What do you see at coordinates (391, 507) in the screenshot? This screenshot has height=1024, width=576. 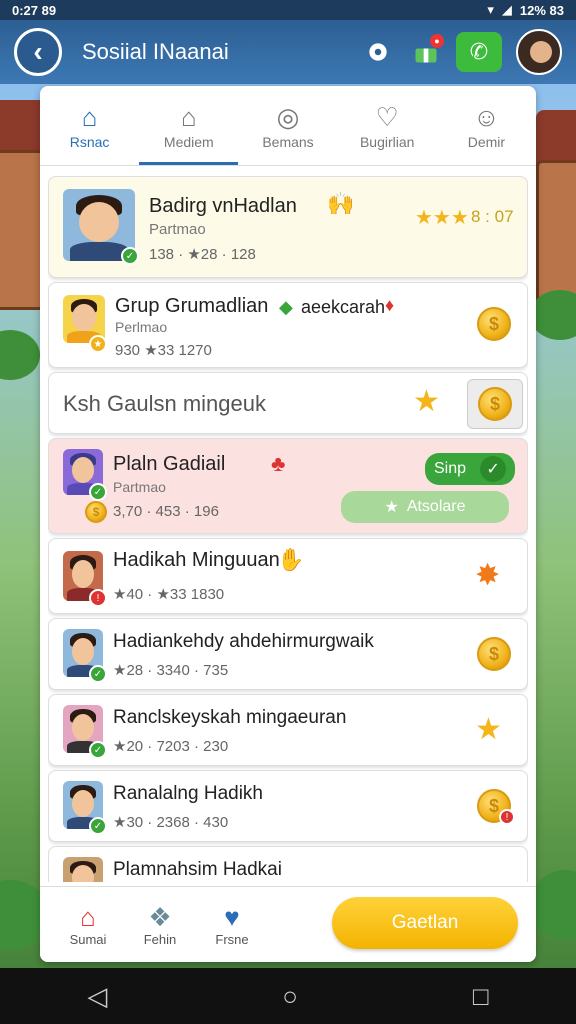 I see `star-small-icon: ★` at bounding box center [391, 507].